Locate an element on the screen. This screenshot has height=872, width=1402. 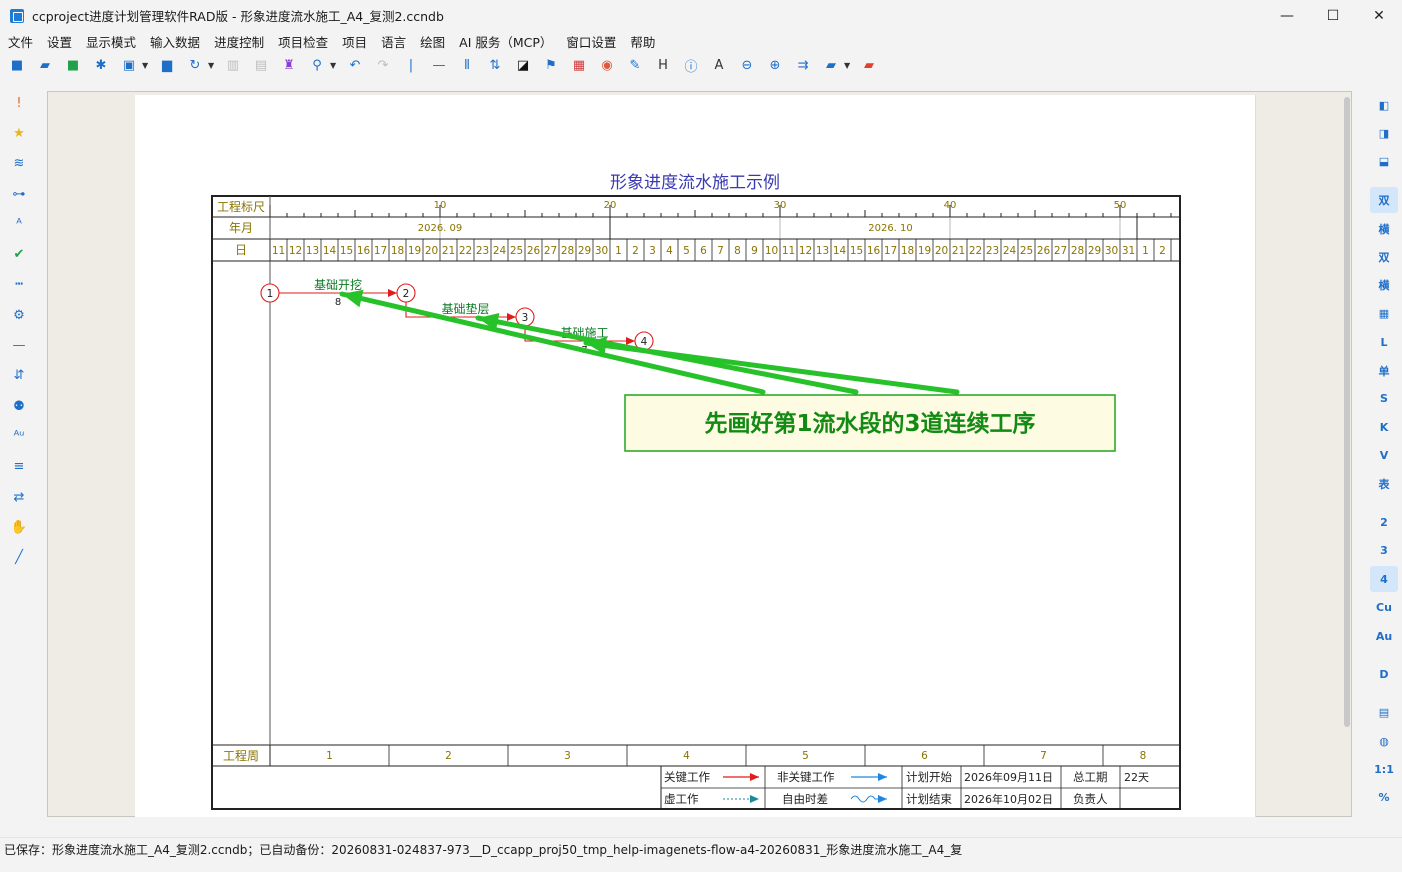
search-icon: ⚲ is located at coordinates (317, 65).